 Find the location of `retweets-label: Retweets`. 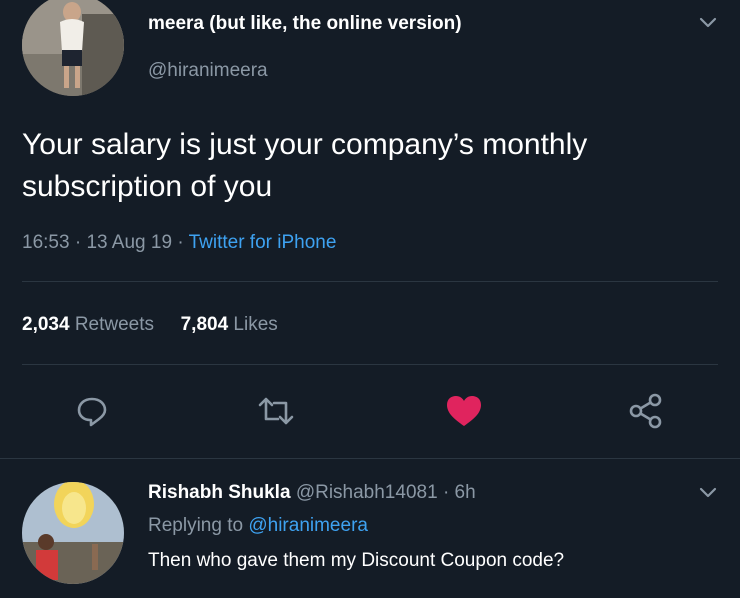

retweets-label: Retweets is located at coordinates (114, 324).